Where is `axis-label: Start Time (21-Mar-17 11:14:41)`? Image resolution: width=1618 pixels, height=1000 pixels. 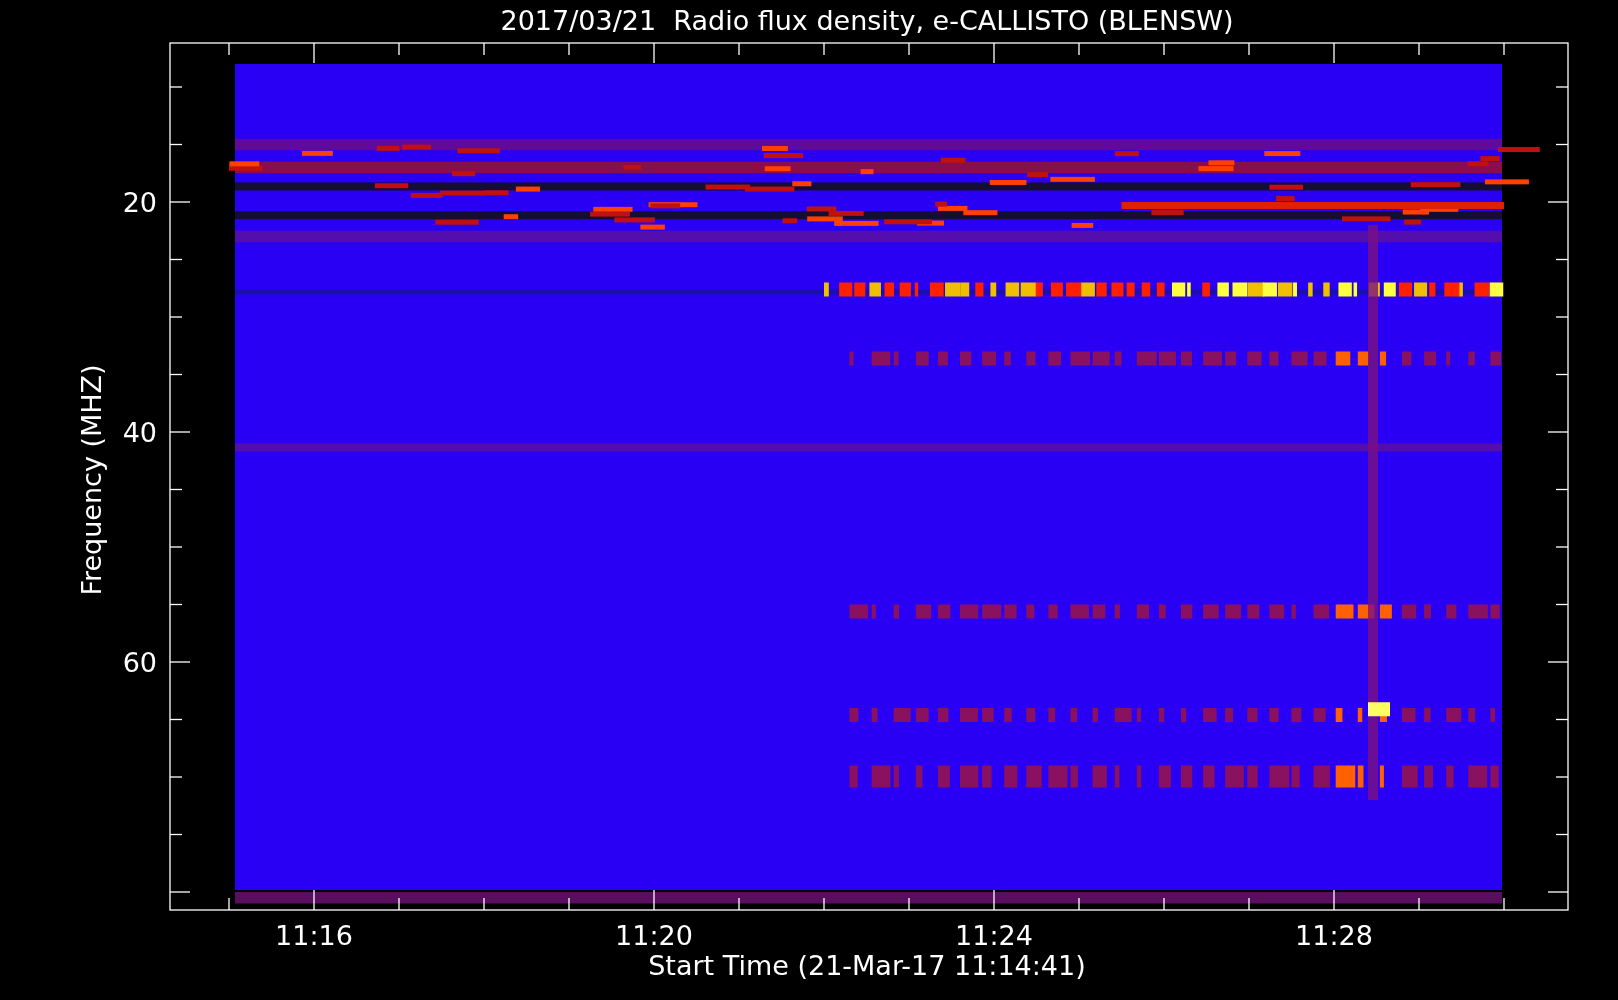
axis-label: Start Time (21-Mar-17 11:14:41) is located at coordinates (867, 965).